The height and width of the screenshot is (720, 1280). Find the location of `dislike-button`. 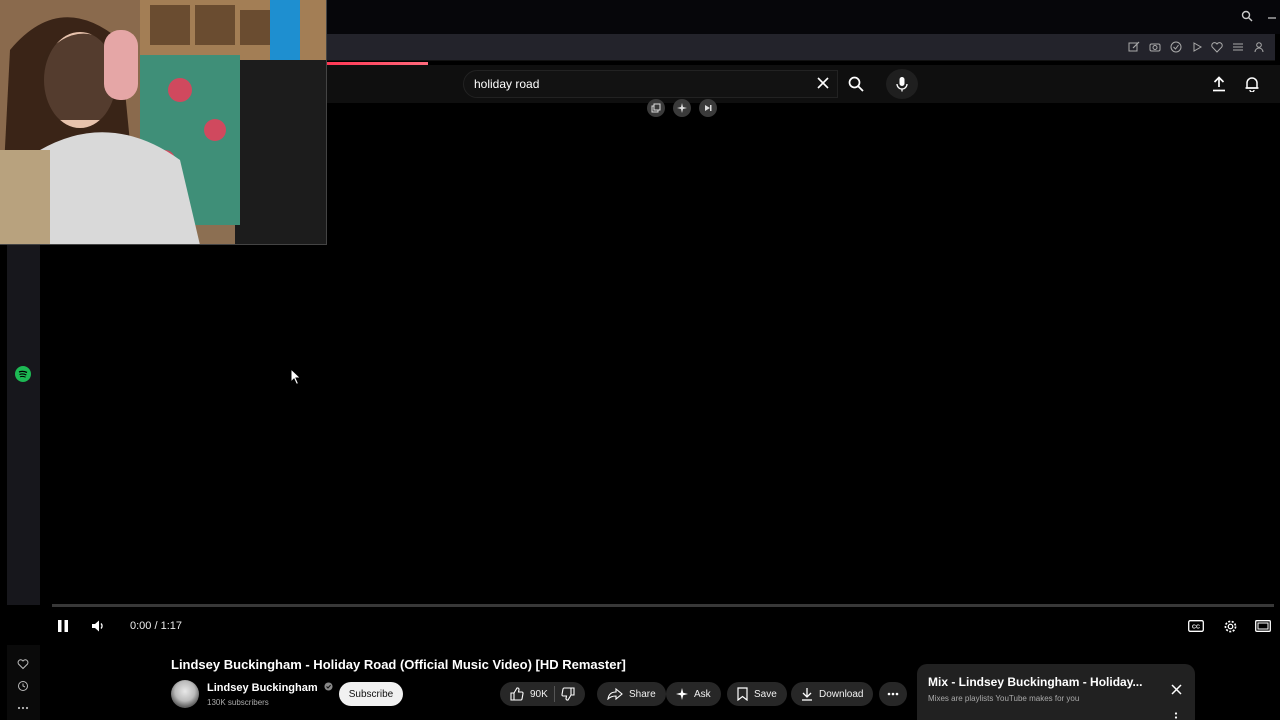

dislike-button is located at coordinates (568, 694).